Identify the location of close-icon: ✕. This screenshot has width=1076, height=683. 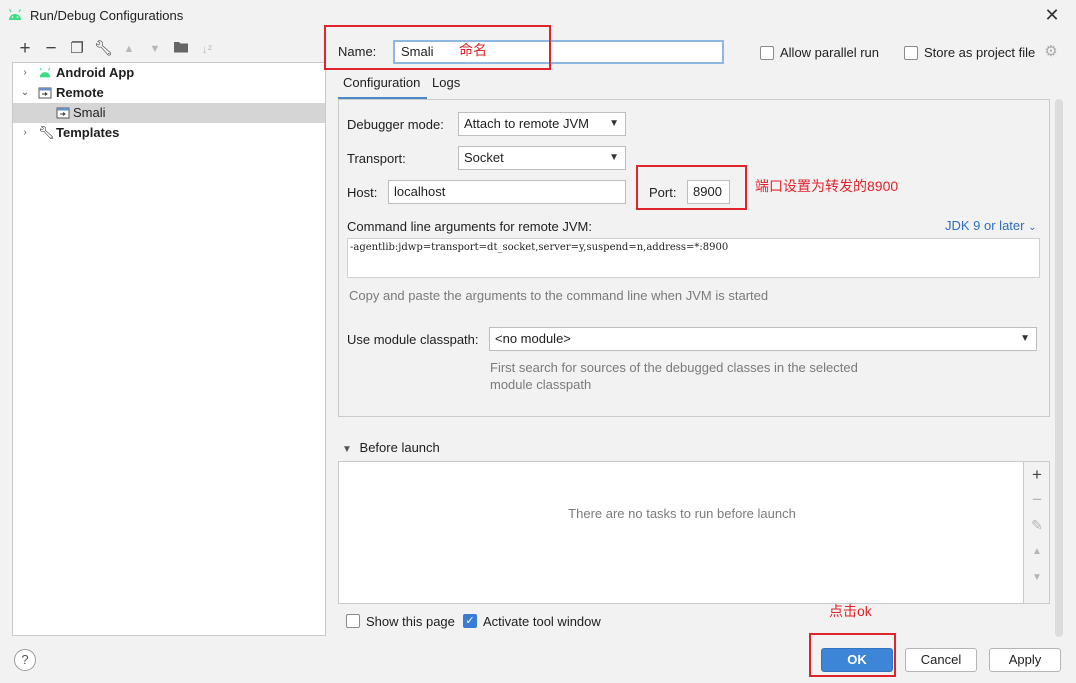
(1052, 15).